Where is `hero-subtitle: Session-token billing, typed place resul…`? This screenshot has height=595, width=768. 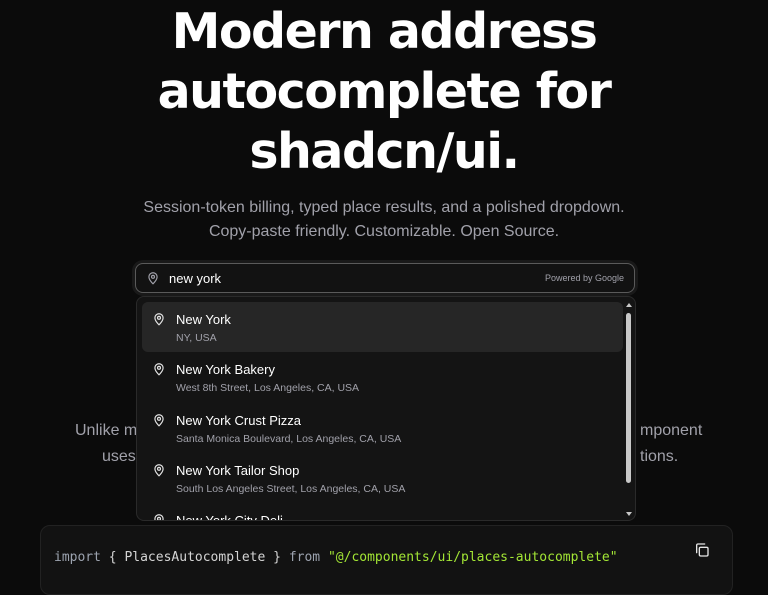
hero-subtitle: Session-token billing, typed place resul… is located at coordinates (384, 220).